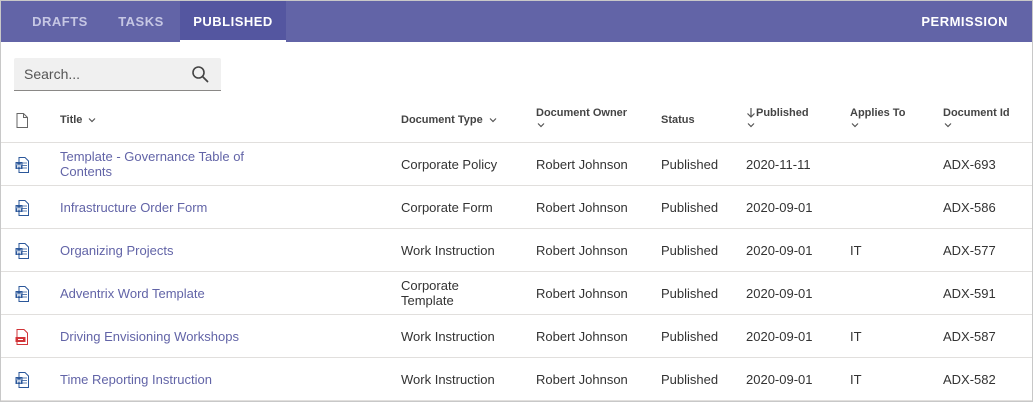 The width and height of the screenshot is (1033, 402). I want to click on column-document-type-label: Document Type, so click(442, 120).